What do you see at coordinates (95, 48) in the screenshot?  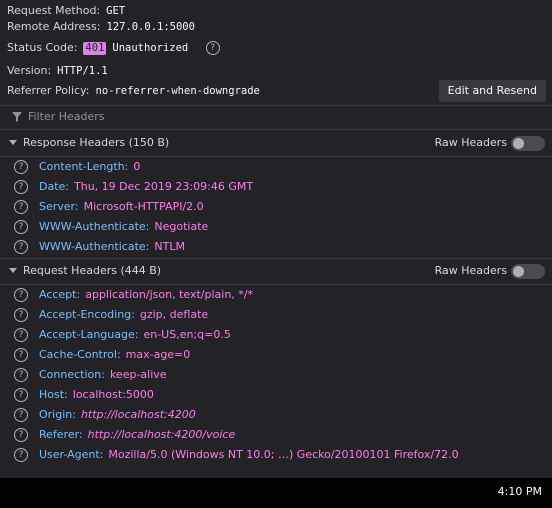 I see `status-badge: 401` at bounding box center [95, 48].